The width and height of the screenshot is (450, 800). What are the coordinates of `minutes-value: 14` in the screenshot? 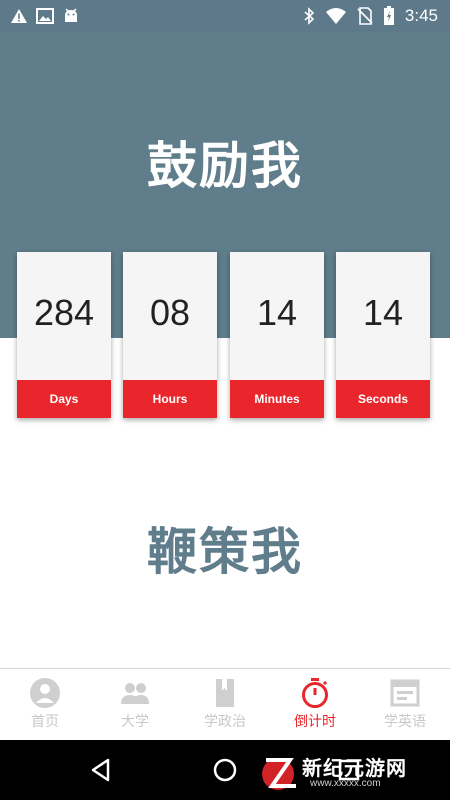 It's located at (277, 312).